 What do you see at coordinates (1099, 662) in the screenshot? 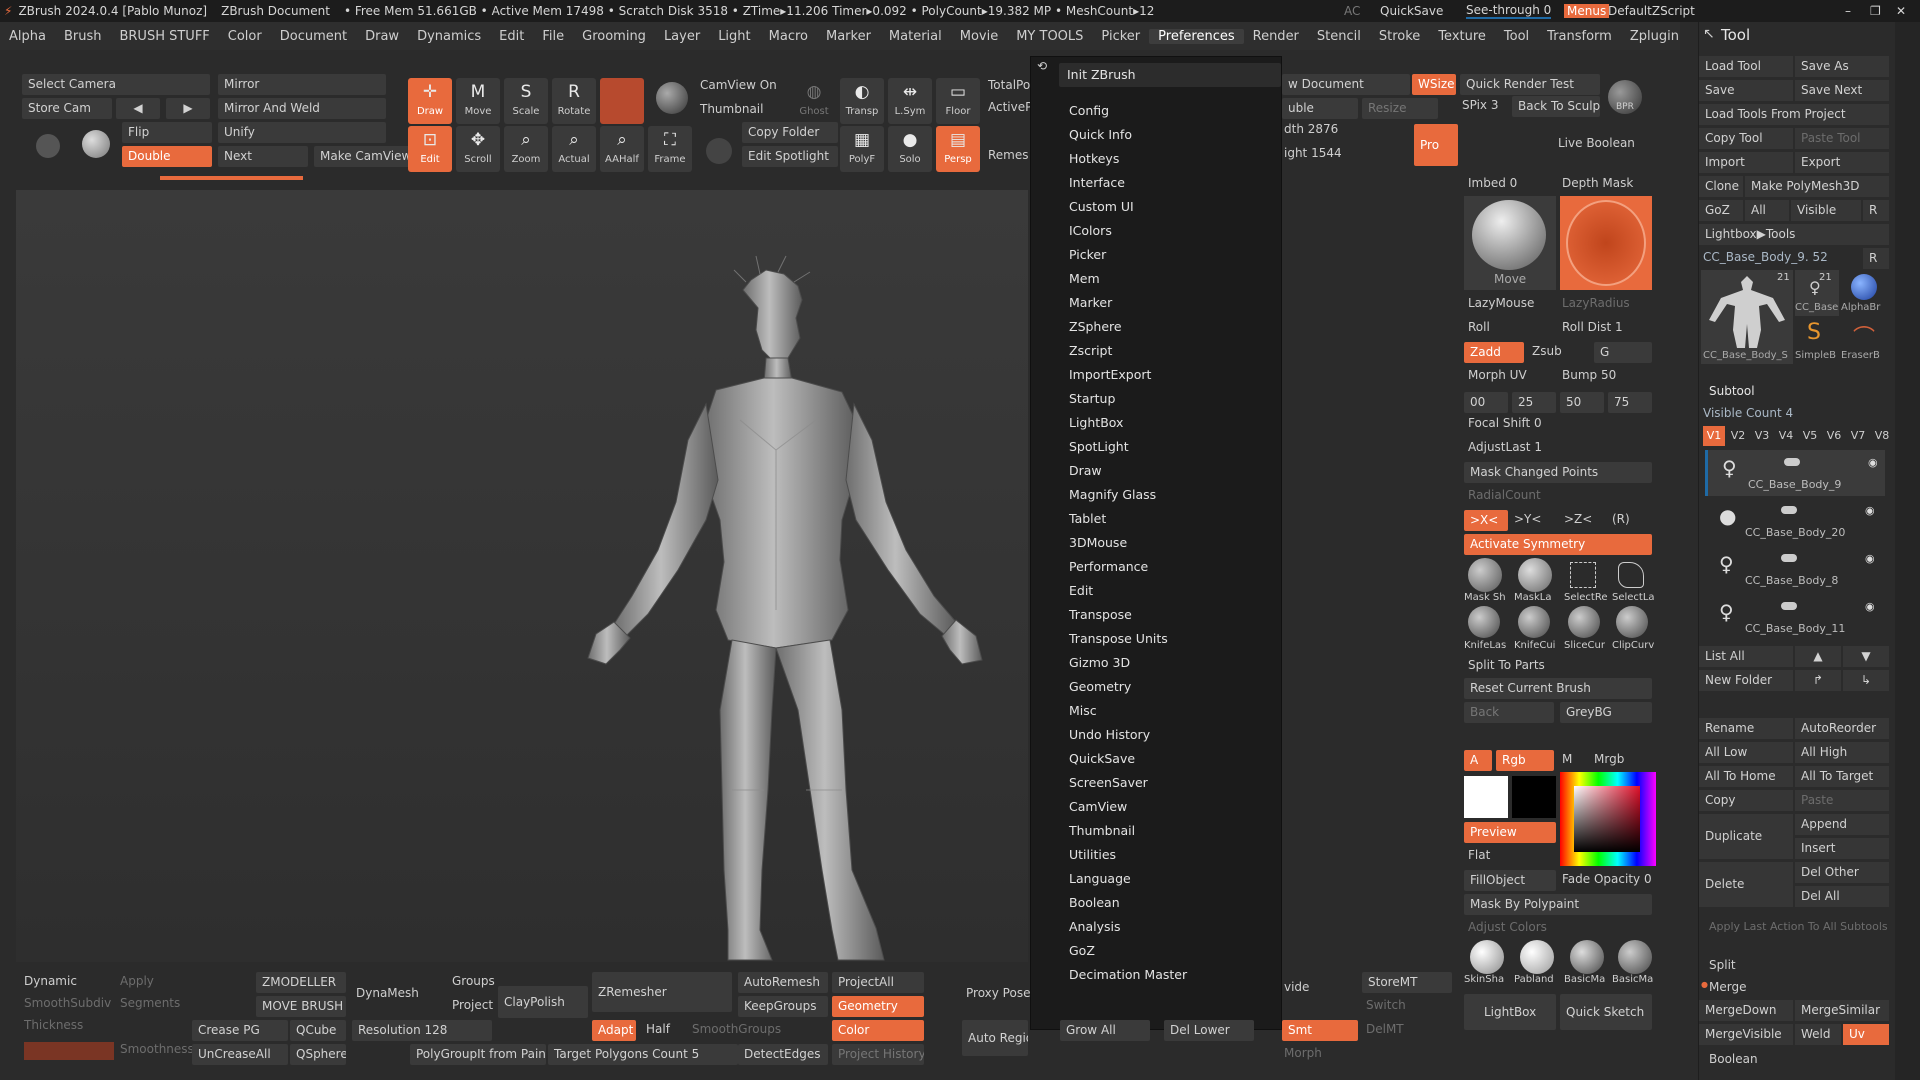
I see `pref-item-gizmo-3d: Gizmo 3D` at bounding box center [1099, 662].